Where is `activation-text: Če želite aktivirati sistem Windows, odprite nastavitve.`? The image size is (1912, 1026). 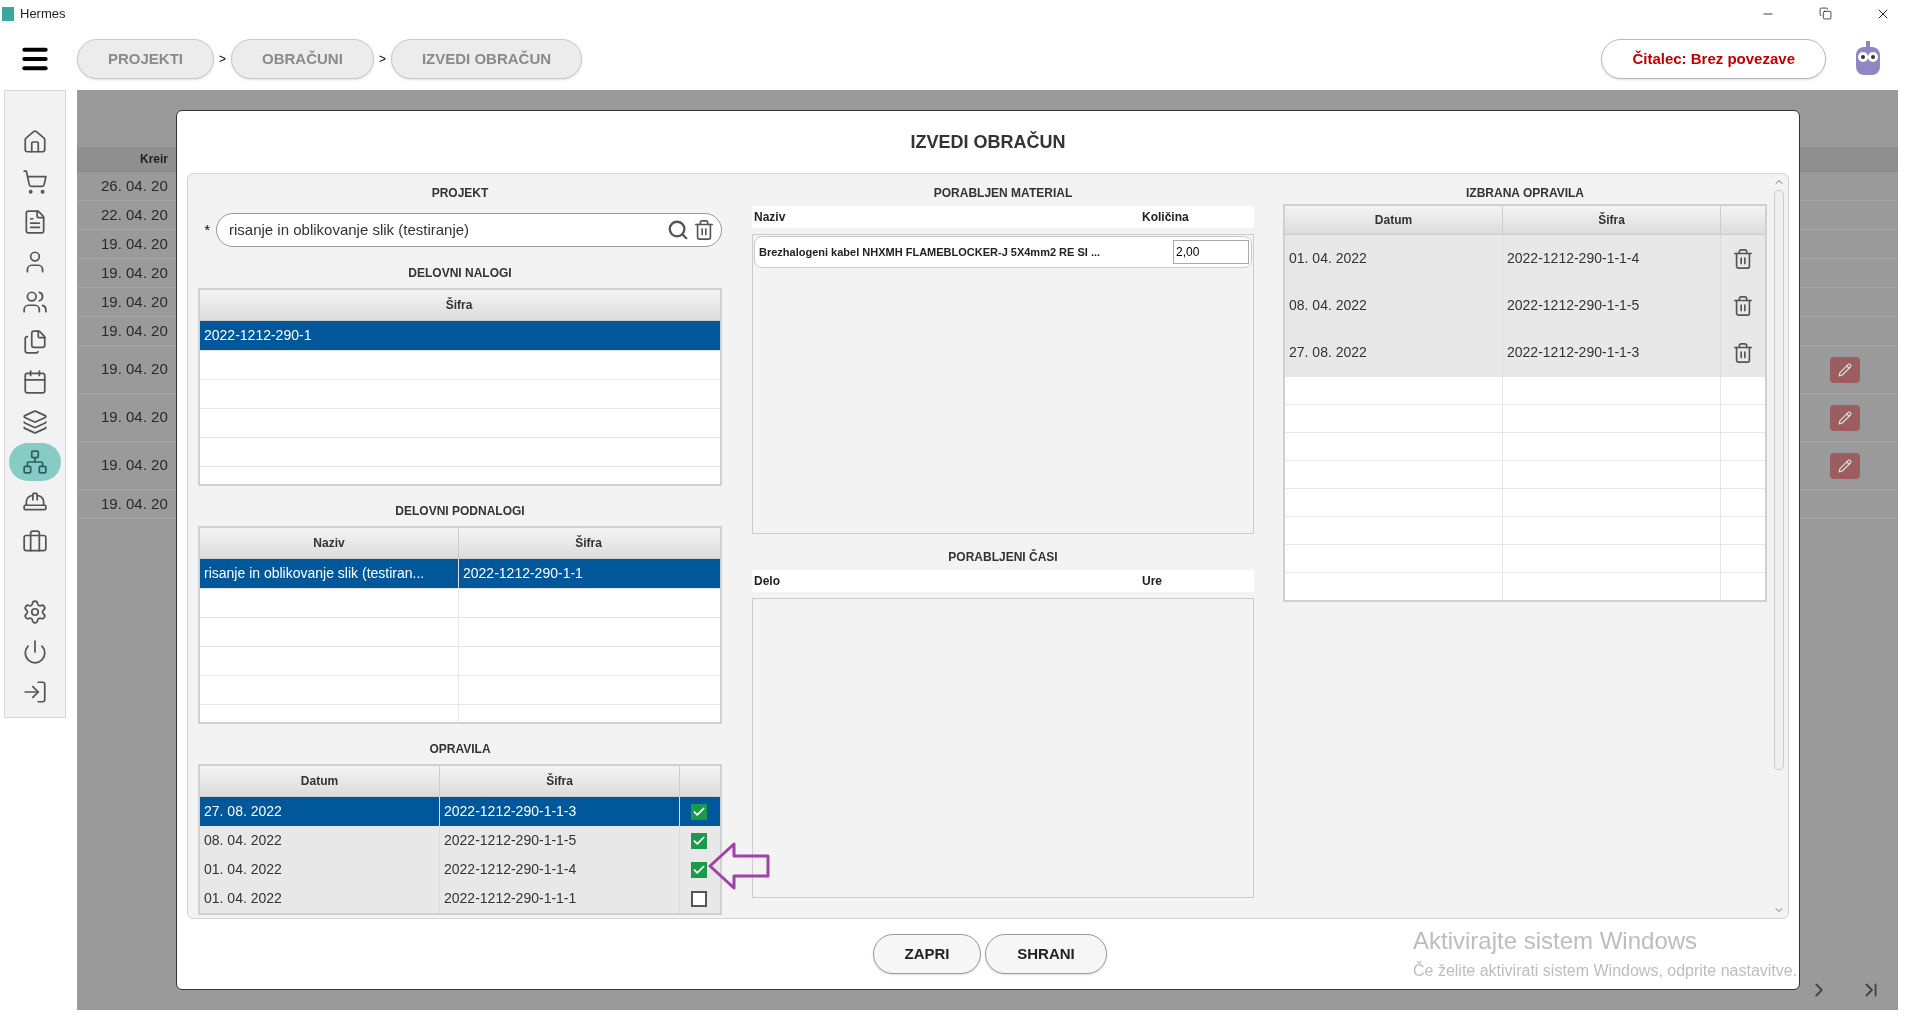 activation-text: Če želite aktivirati sistem Windows, odprite nastavitve. is located at coordinates (1605, 970).